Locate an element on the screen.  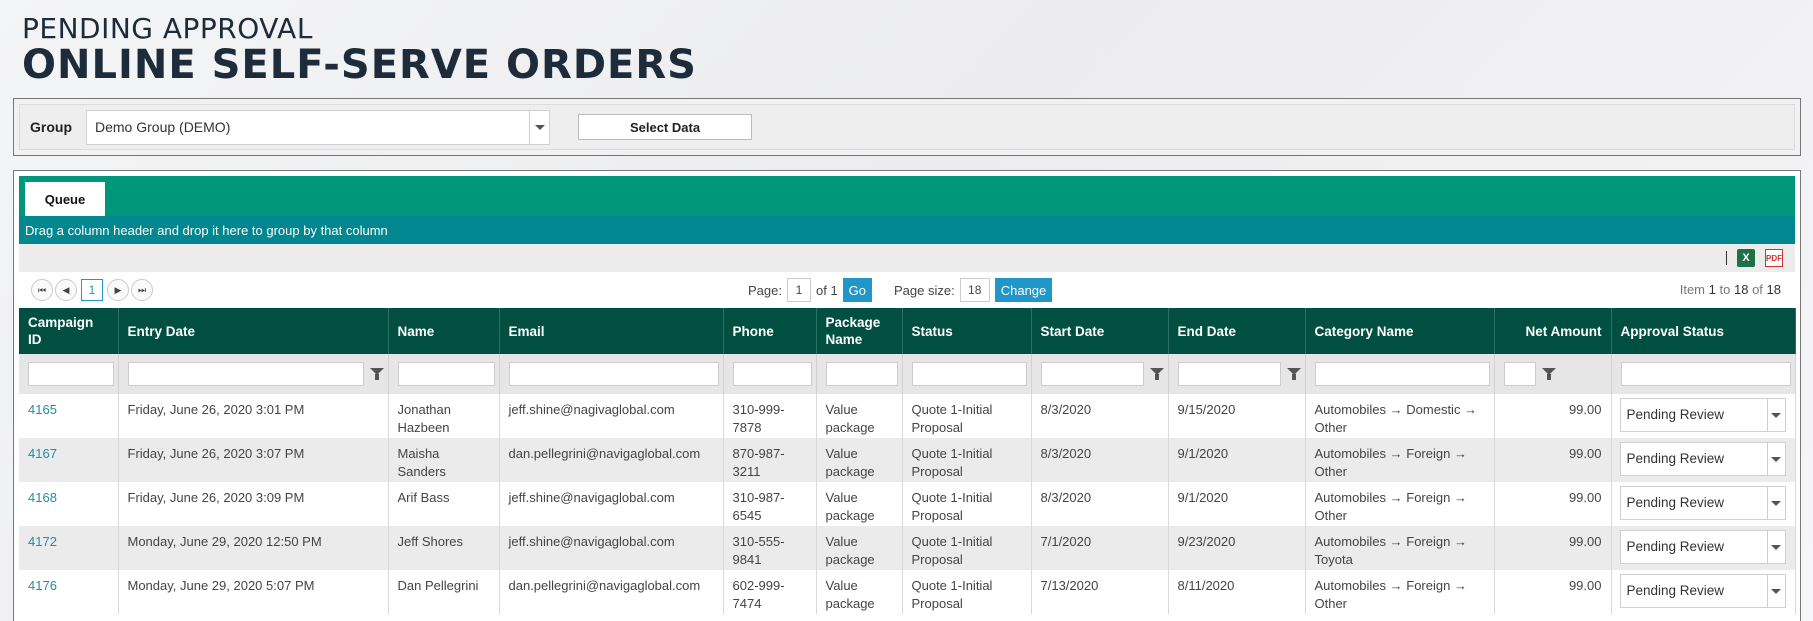
toolbar-separator is located at coordinates (1726, 258).